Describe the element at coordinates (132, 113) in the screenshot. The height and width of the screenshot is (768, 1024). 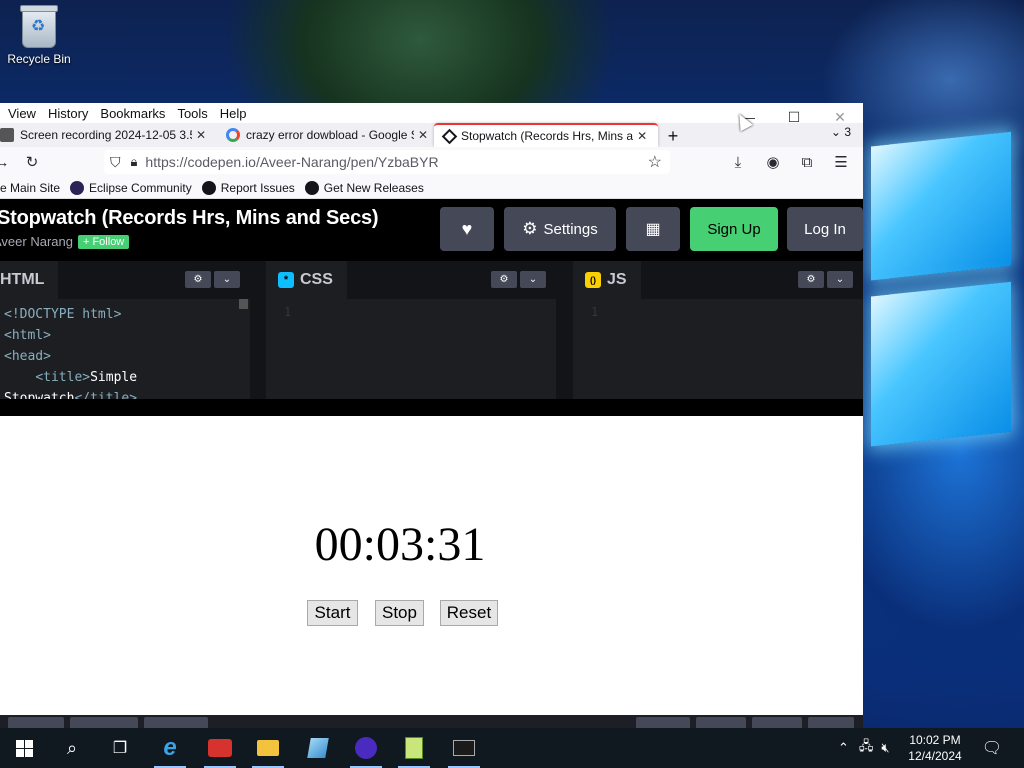
I see `menu-bookmarks: Bookmarks` at that location.